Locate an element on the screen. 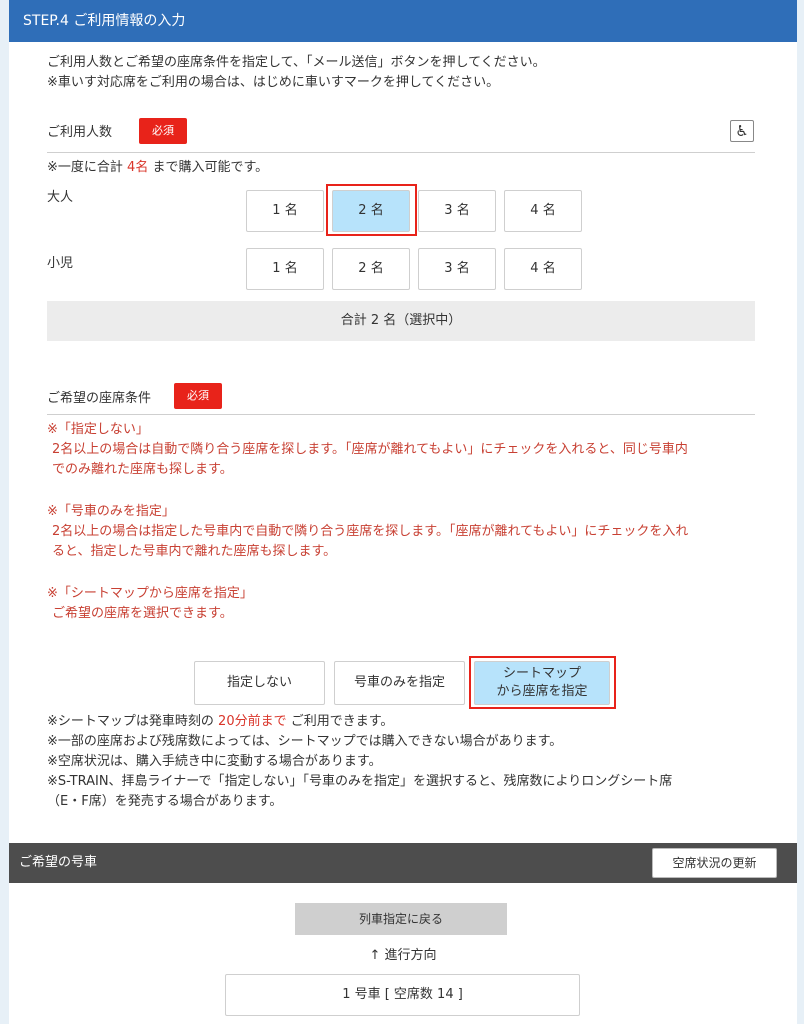 This screenshot has width=804, height=1024. note1-title: ※「指定しない」 is located at coordinates (98, 429).